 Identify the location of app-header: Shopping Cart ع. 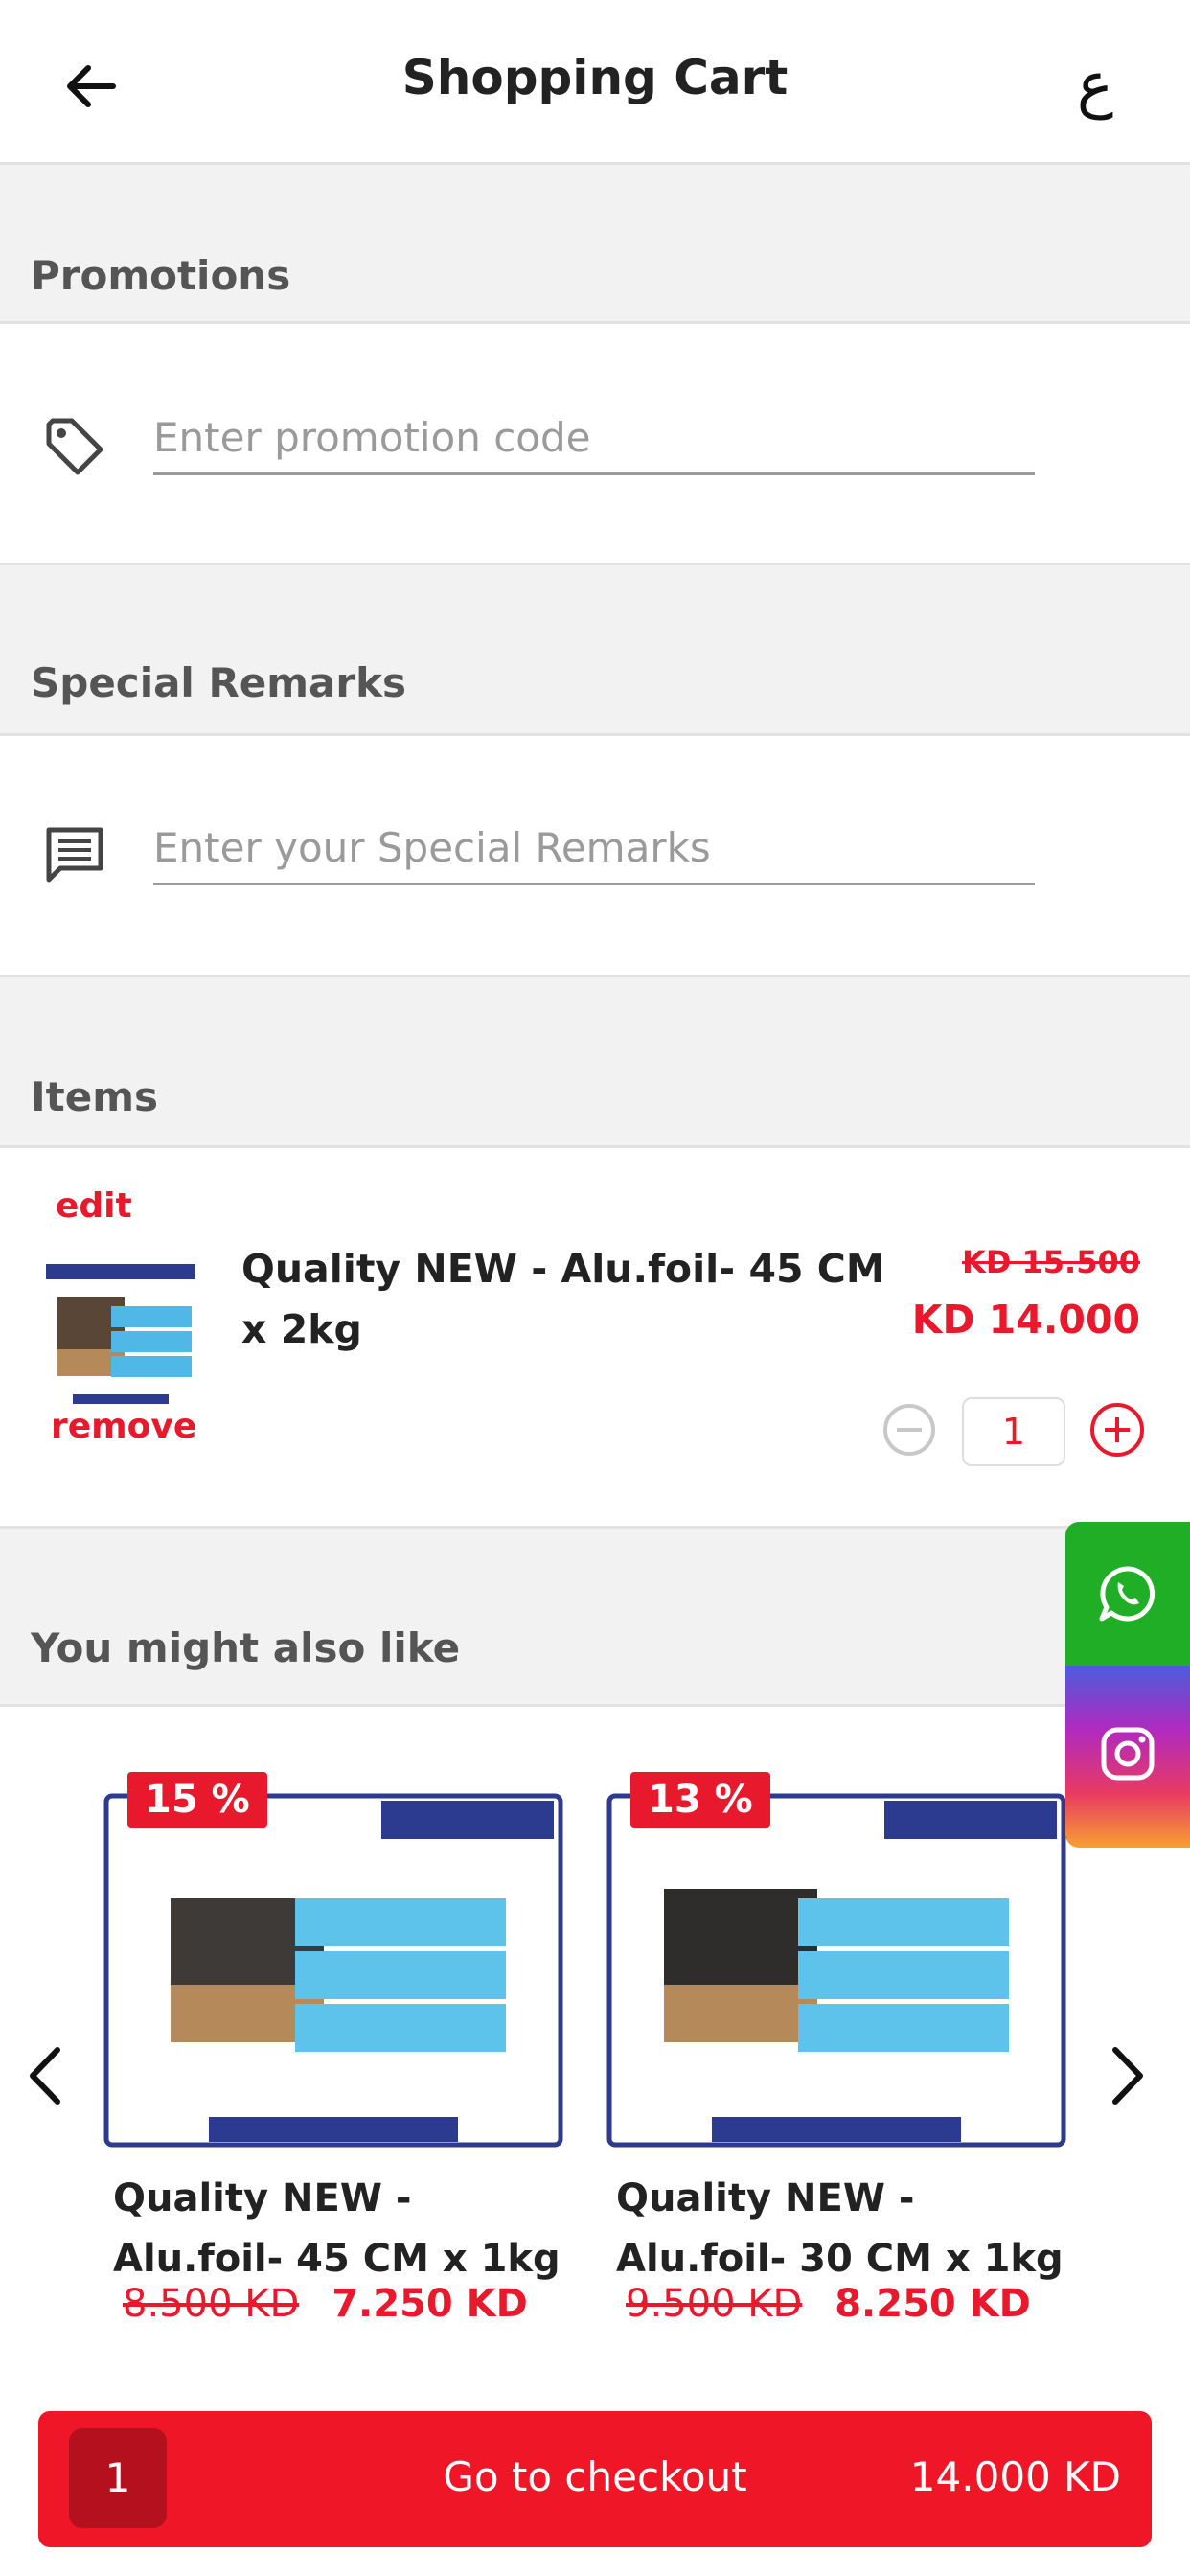
(595, 82).